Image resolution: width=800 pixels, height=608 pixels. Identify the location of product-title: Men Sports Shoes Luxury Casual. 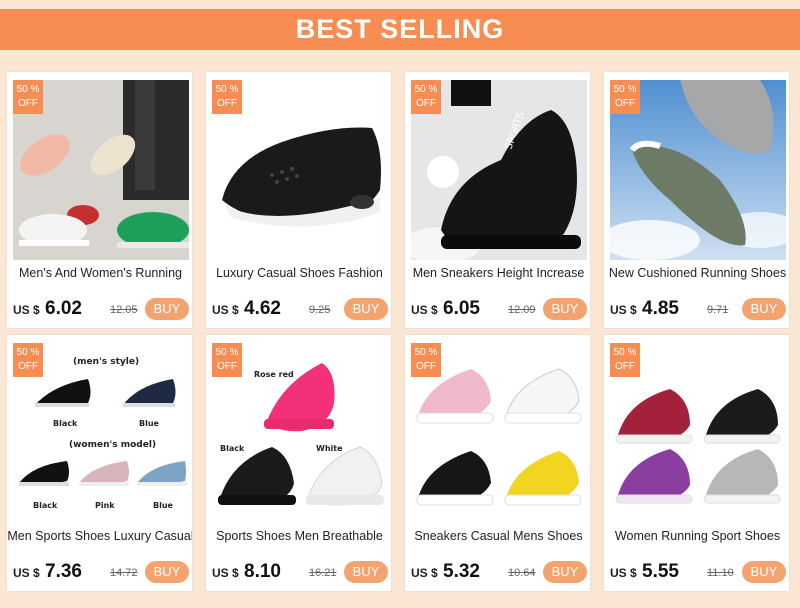
(99, 536).